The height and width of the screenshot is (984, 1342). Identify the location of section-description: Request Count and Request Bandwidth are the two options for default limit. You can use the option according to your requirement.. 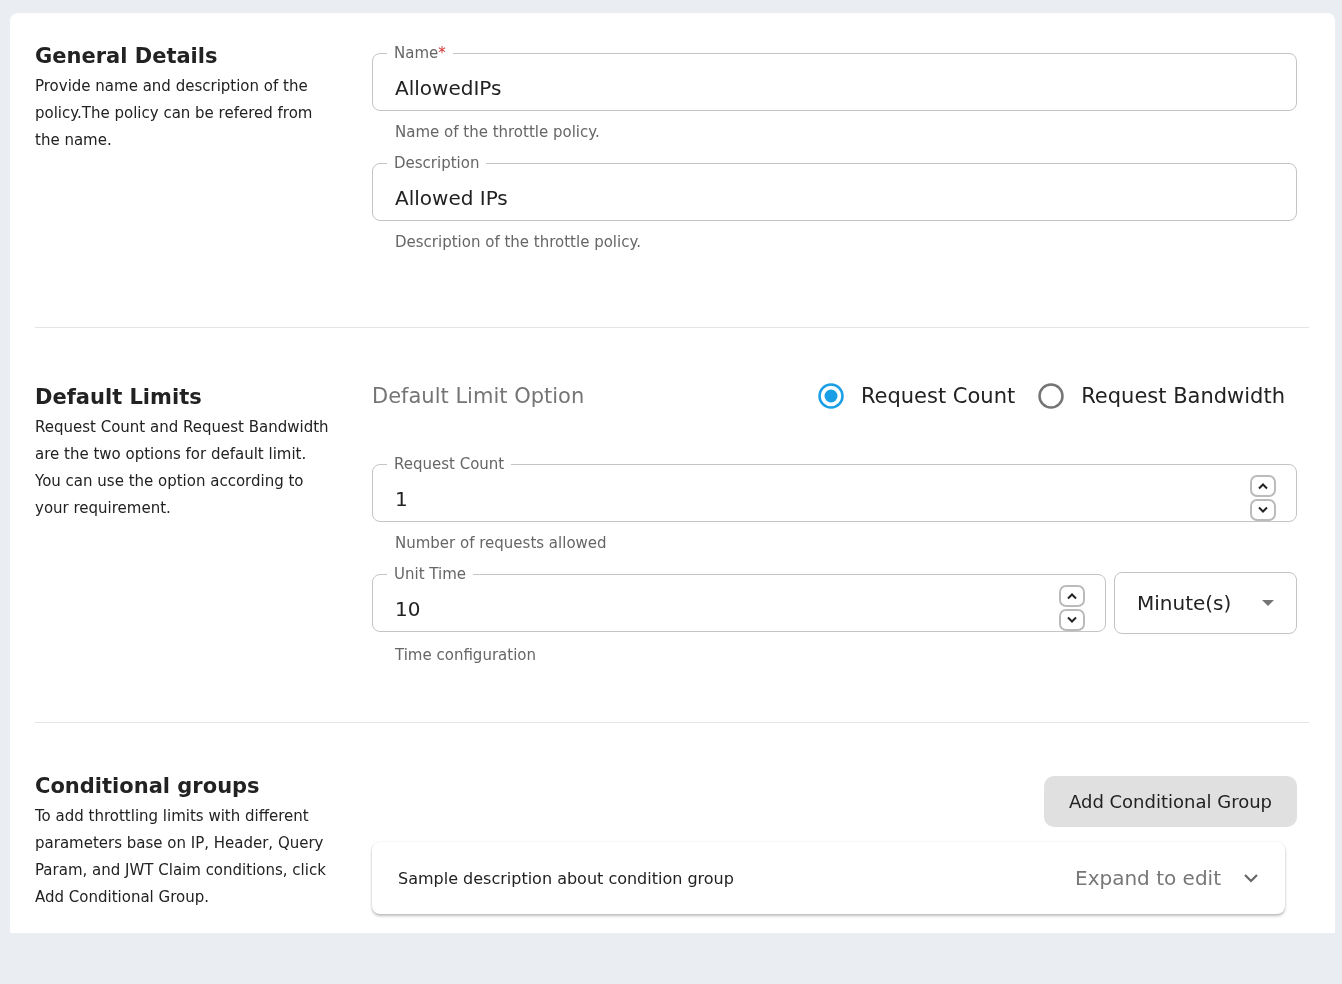
(182, 468).